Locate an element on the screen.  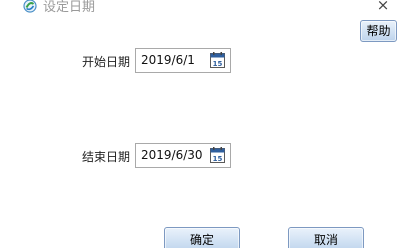
window-title: 设定日期 is located at coordinates (69, 7).